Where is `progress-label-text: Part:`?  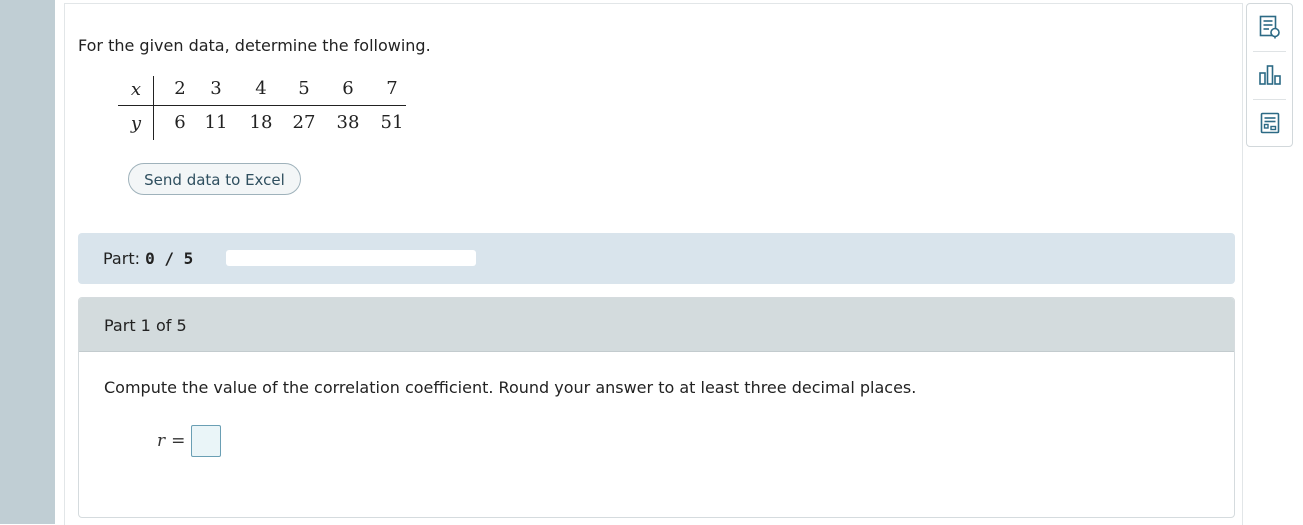 progress-label-text: Part: is located at coordinates (121, 258).